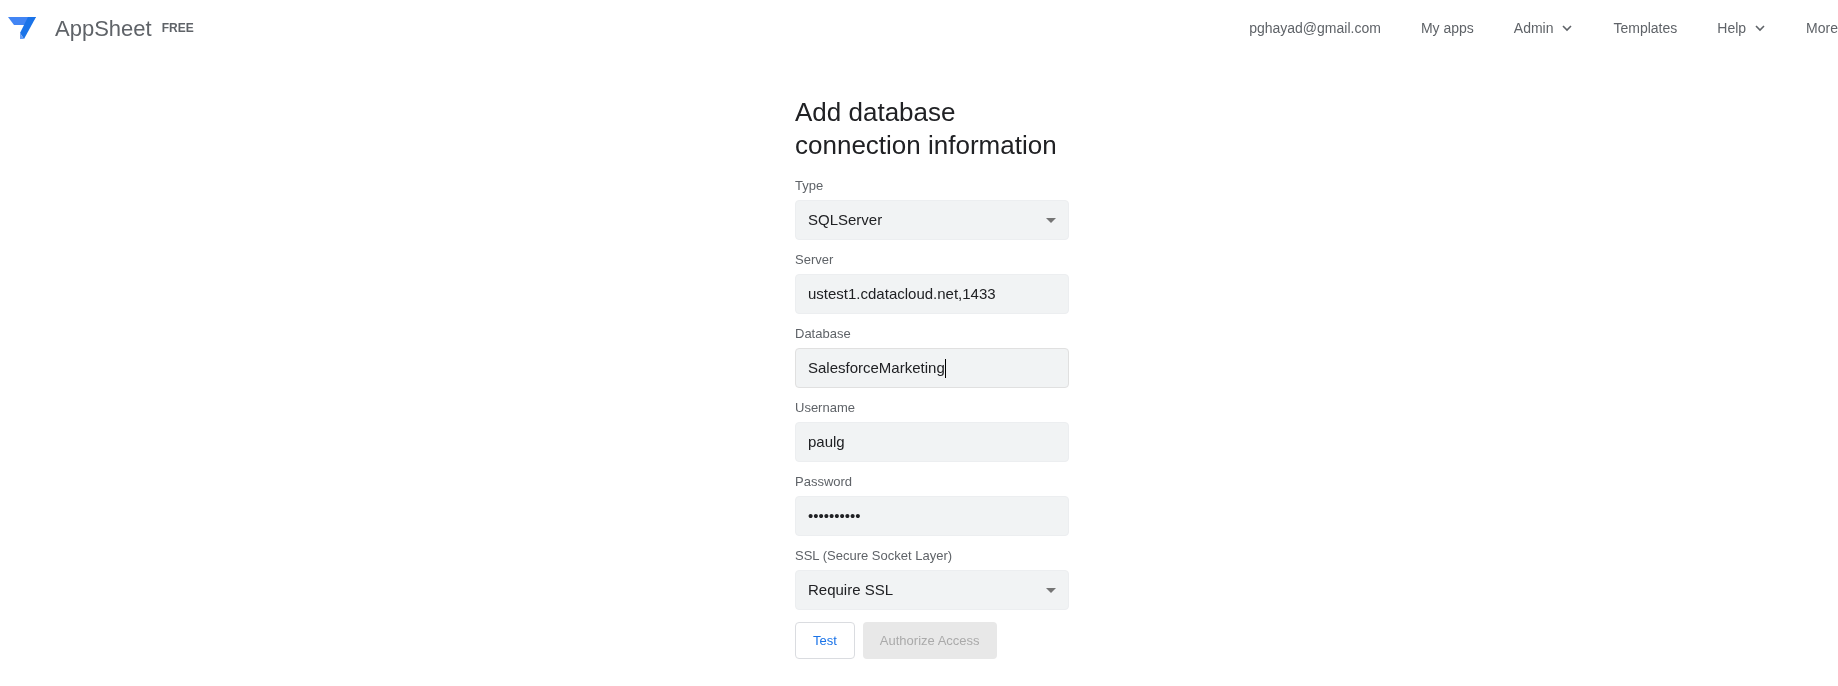 The height and width of the screenshot is (686, 1838). I want to click on select-field: SQLServer, so click(932, 220).